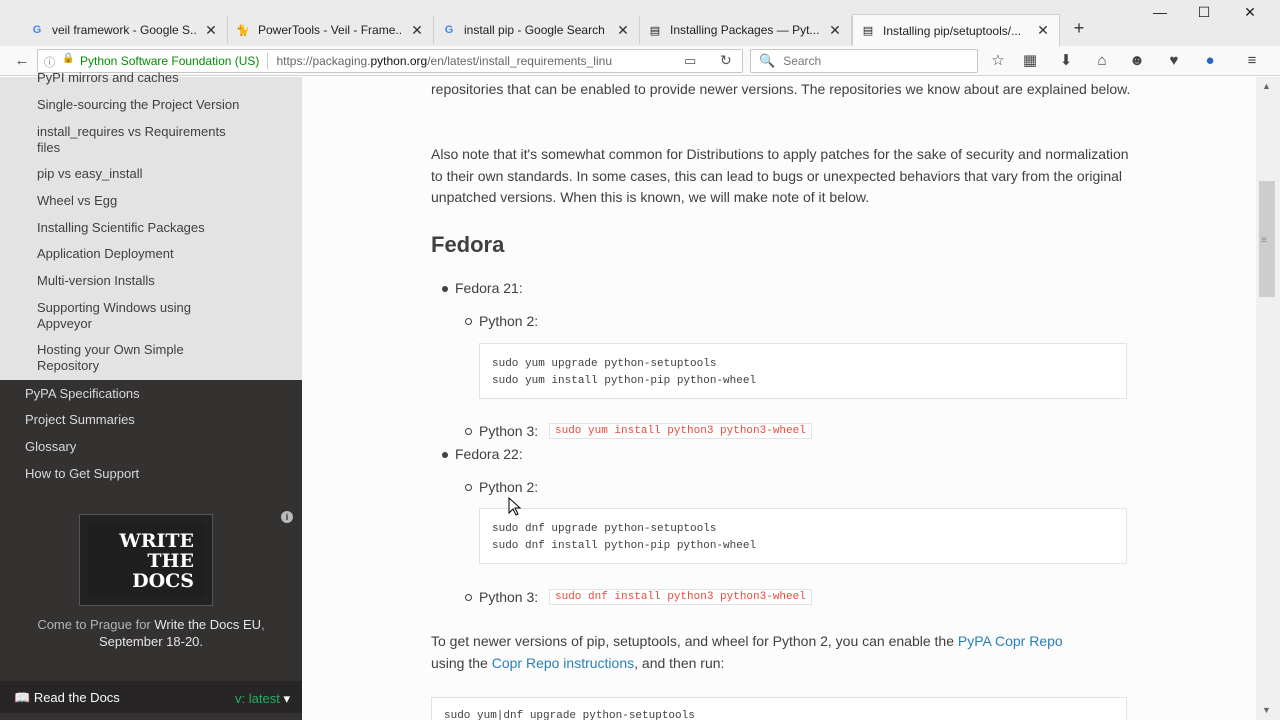  I want to click on ad-text-strong: Write the Docs EU, so click(208, 624).